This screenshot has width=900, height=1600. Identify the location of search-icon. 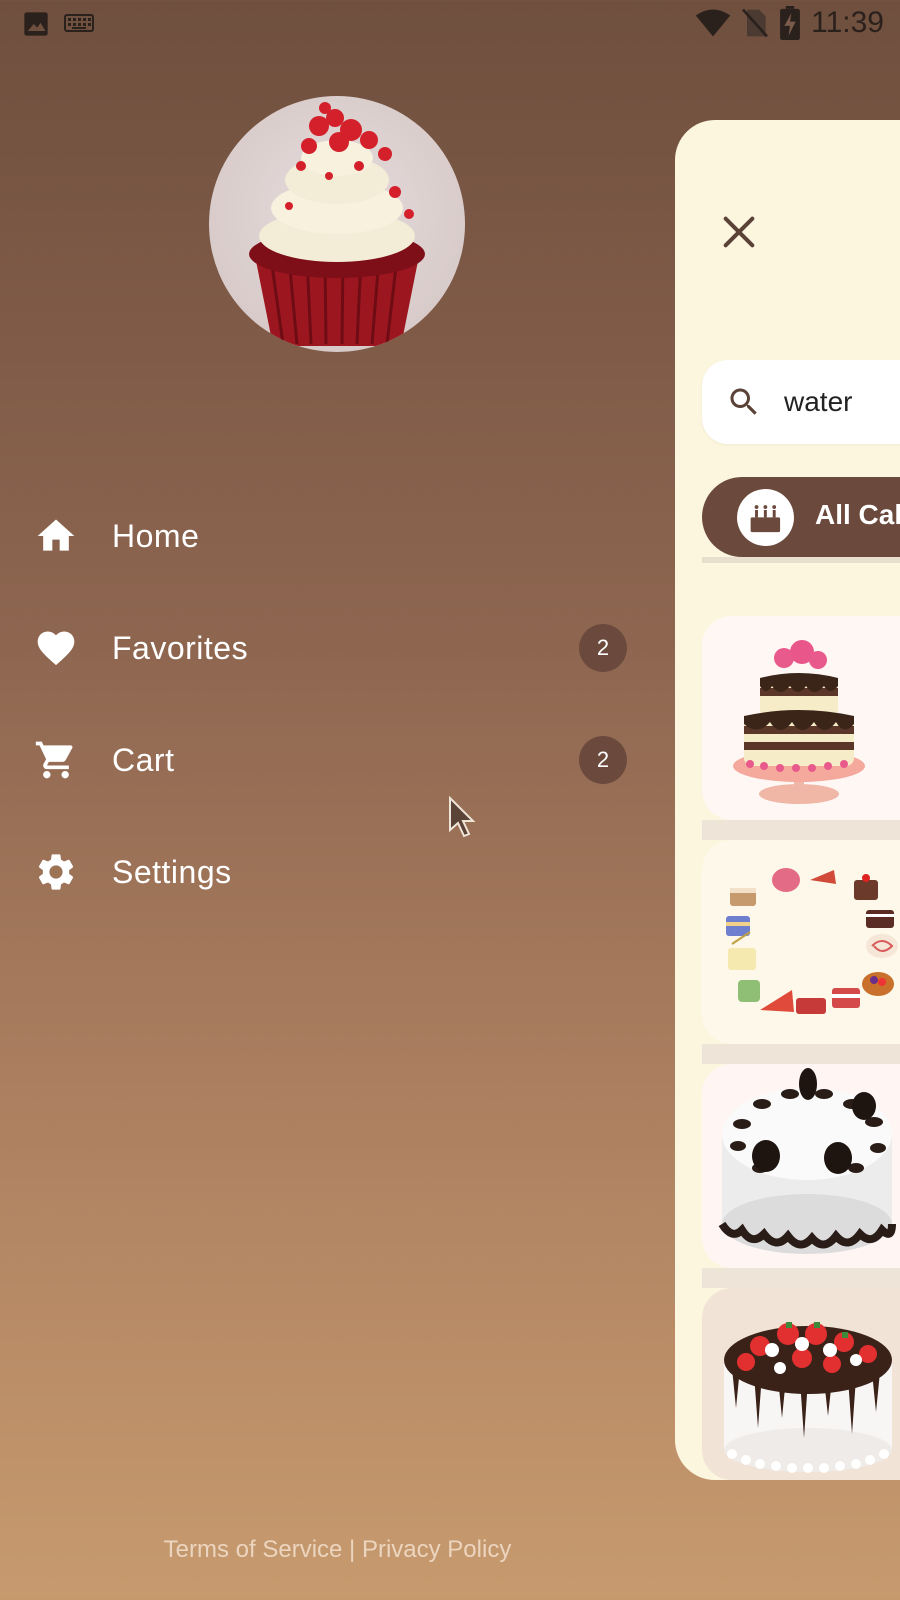
(743, 401).